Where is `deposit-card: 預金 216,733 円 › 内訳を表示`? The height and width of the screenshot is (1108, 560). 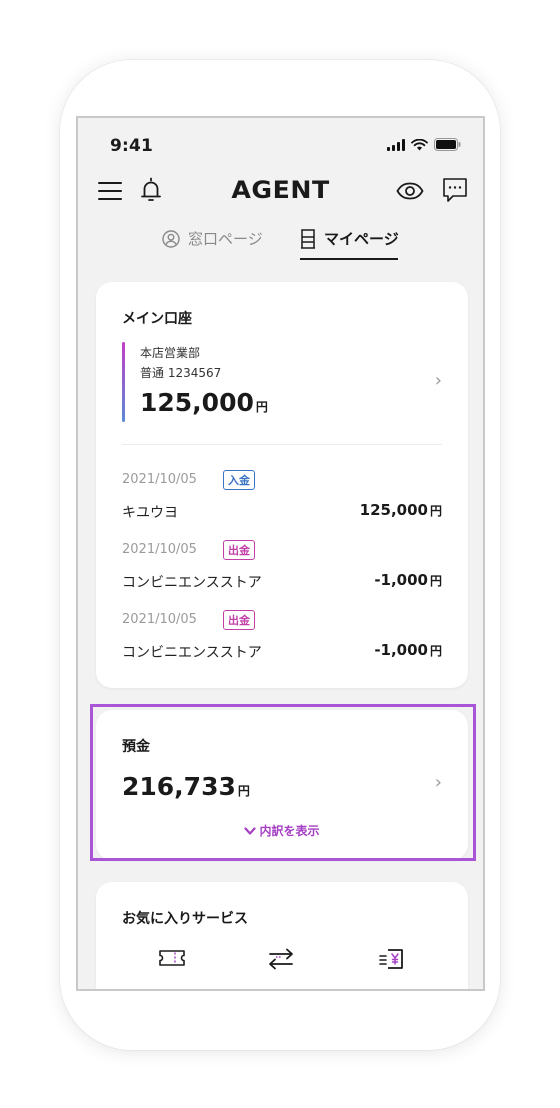 deposit-card: 預金 216,733 円 › 内訳を表示 is located at coordinates (282, 785).